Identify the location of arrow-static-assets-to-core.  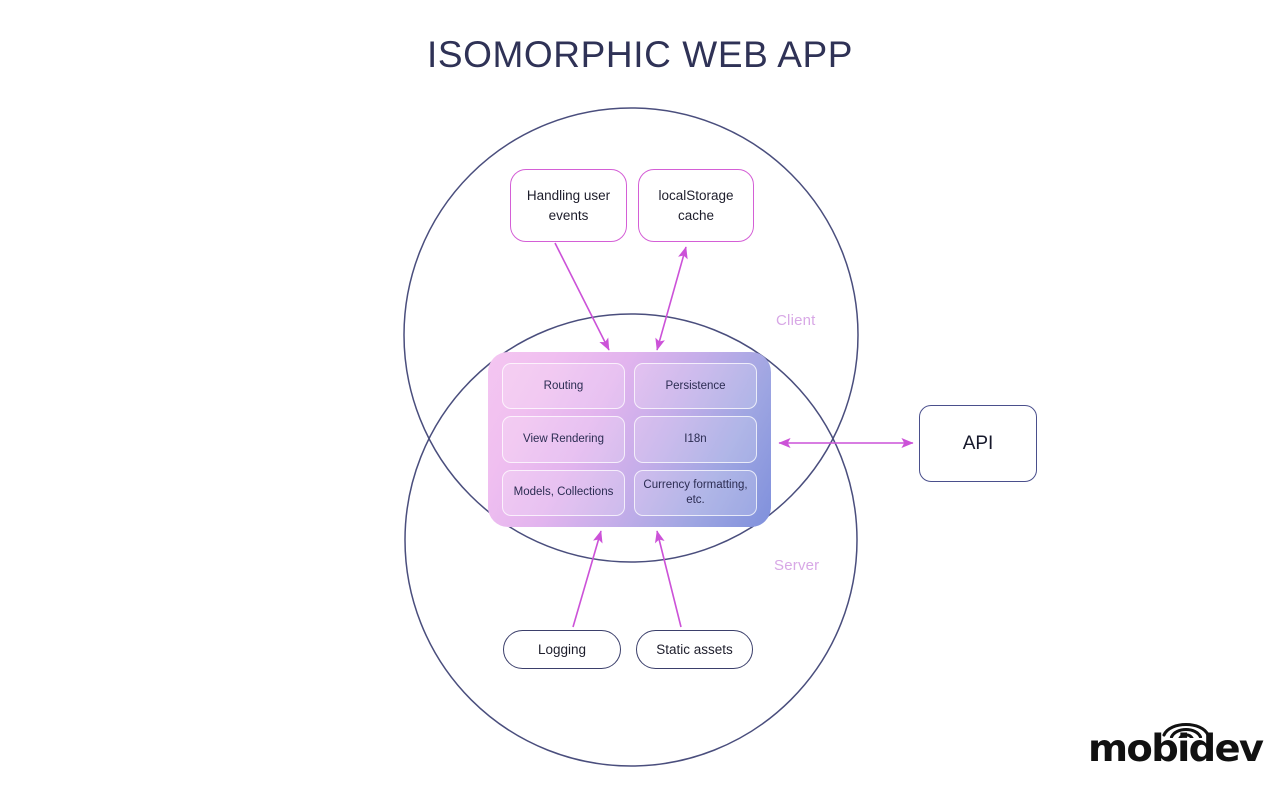
(668, 579).